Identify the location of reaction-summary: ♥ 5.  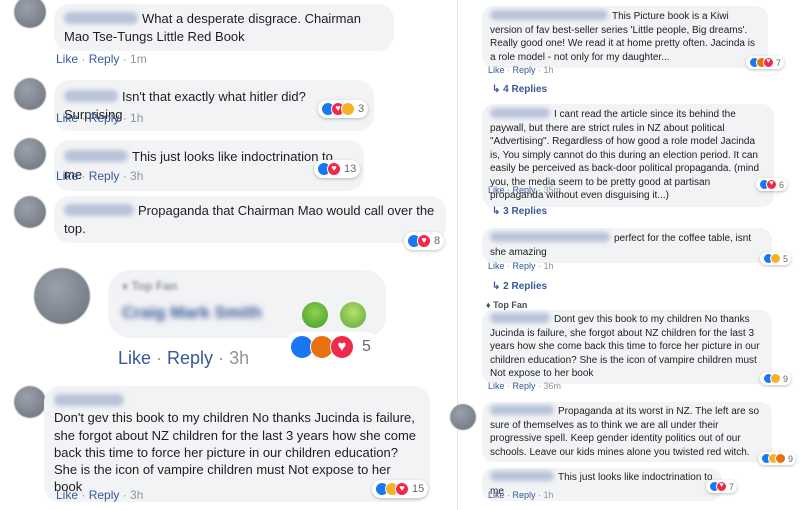
(332, 347).